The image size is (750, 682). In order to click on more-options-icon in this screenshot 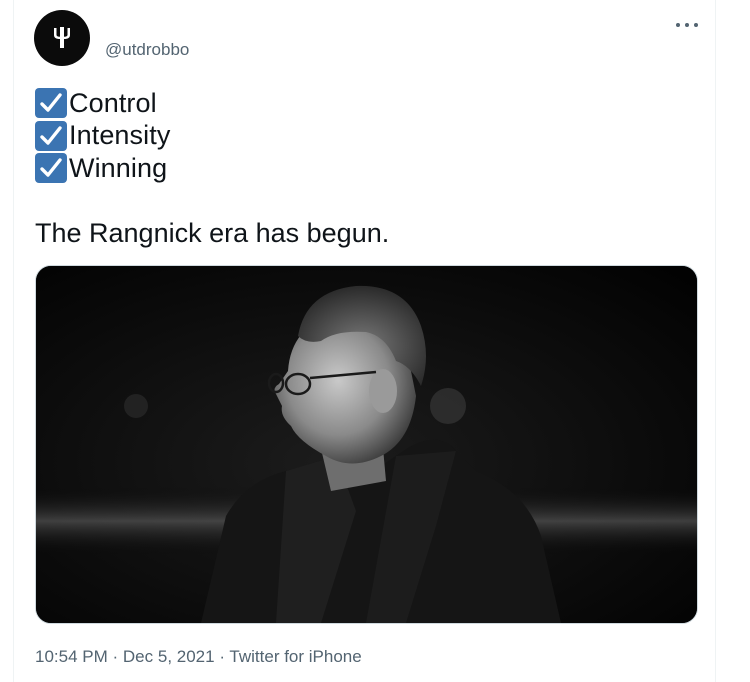, I will do `click(687, 25)`.